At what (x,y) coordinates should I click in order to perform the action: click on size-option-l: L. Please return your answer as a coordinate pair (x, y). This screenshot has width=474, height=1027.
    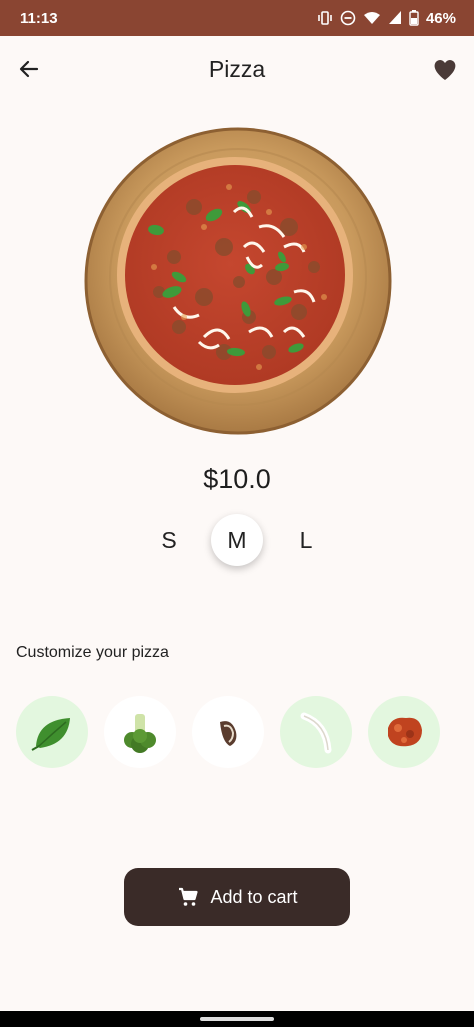
    Looking at the image, I should click on (306, 540).